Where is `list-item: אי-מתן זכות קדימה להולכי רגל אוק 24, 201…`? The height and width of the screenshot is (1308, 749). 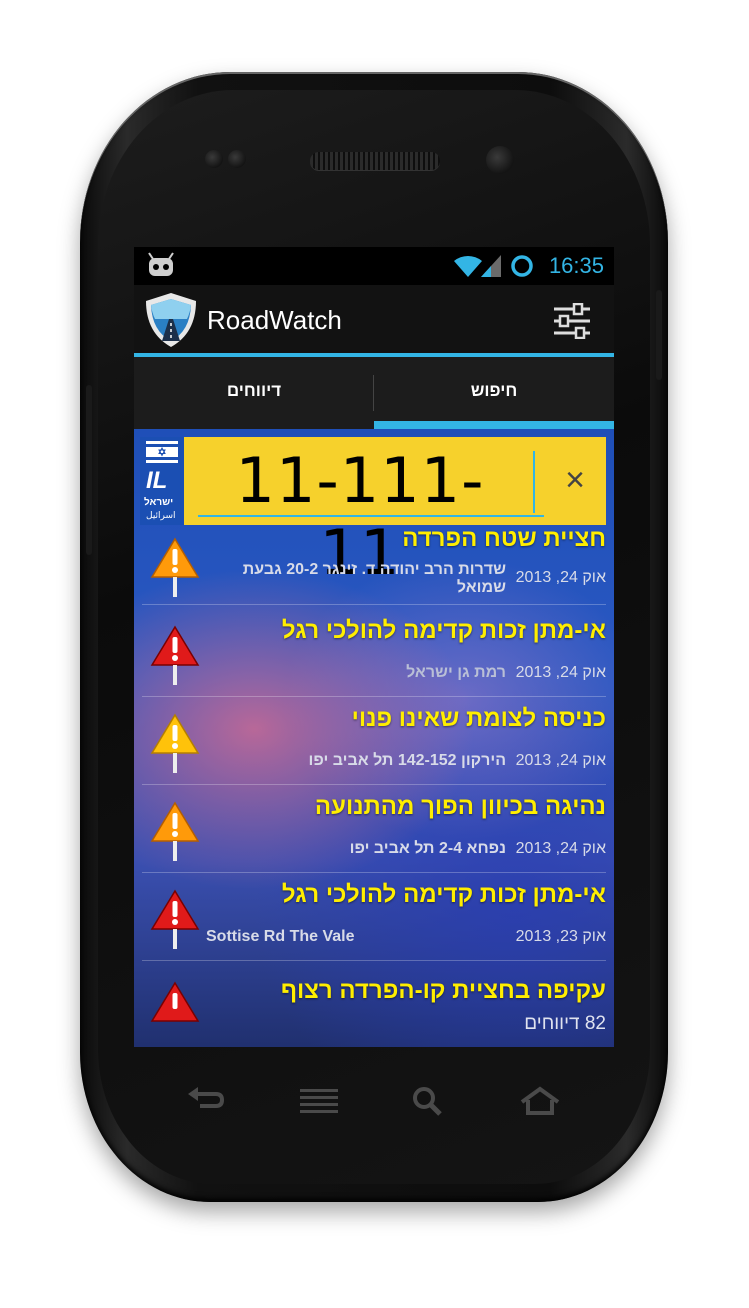
list-item: אי-מתן זכות קדימה להולכי רגל אוק 24, 201… is located at coordinates (374, 653).